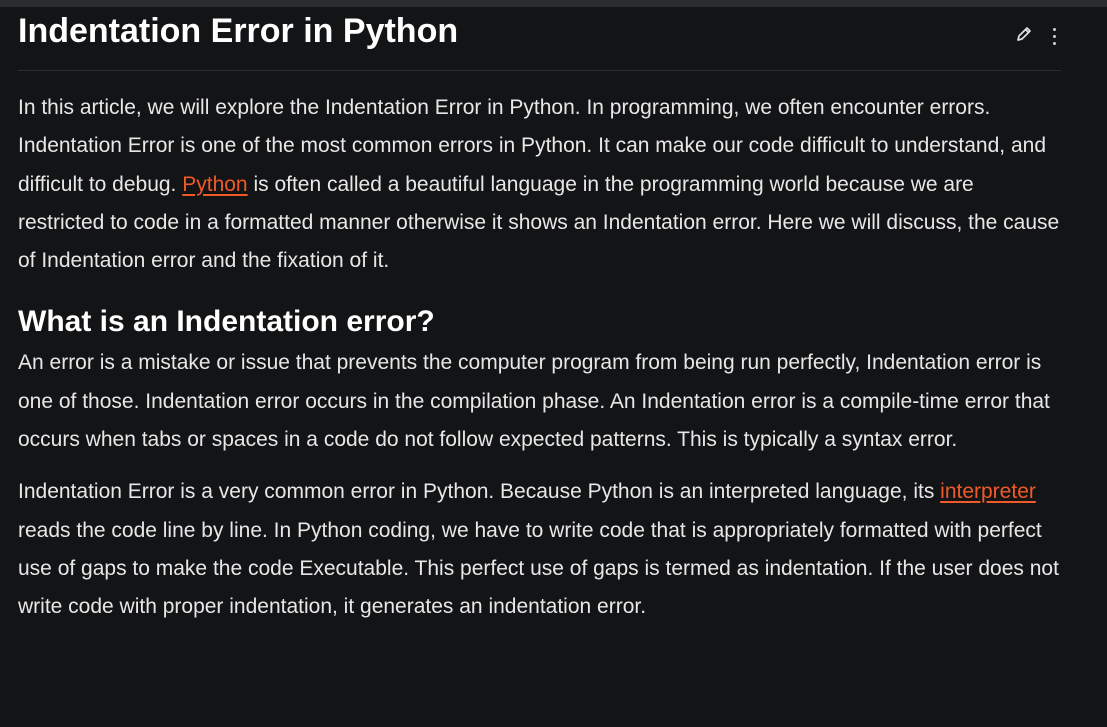 This screenshot has height=727, width=1107. I want to click on more-options-button, so click(1054, 36).